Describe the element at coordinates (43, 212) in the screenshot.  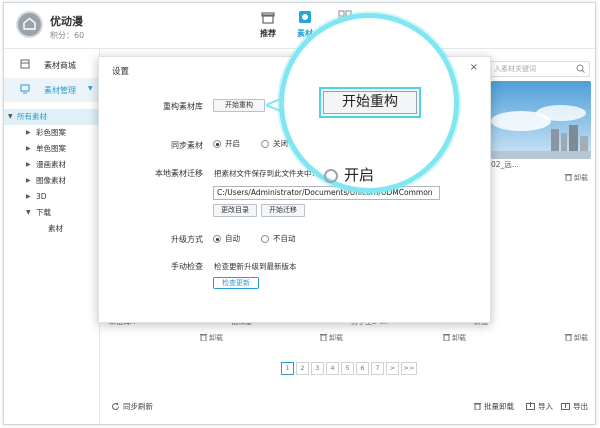
I see `tree-item-label: 下载` at that location.